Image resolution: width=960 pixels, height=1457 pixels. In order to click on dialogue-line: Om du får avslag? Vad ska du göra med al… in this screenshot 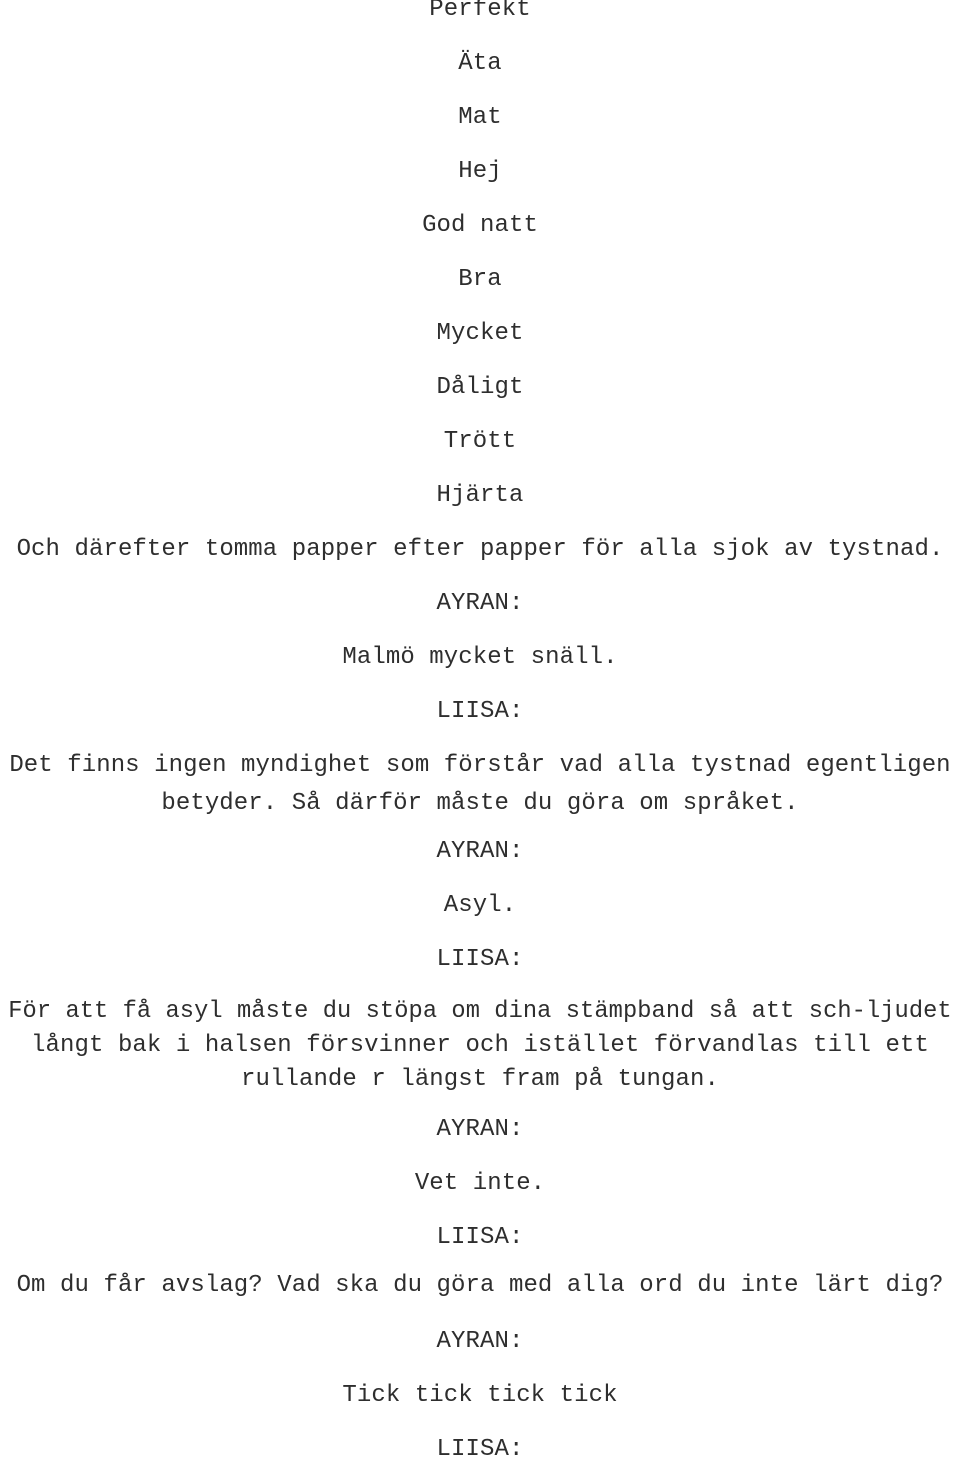, I will do `click(480, 1285)`.